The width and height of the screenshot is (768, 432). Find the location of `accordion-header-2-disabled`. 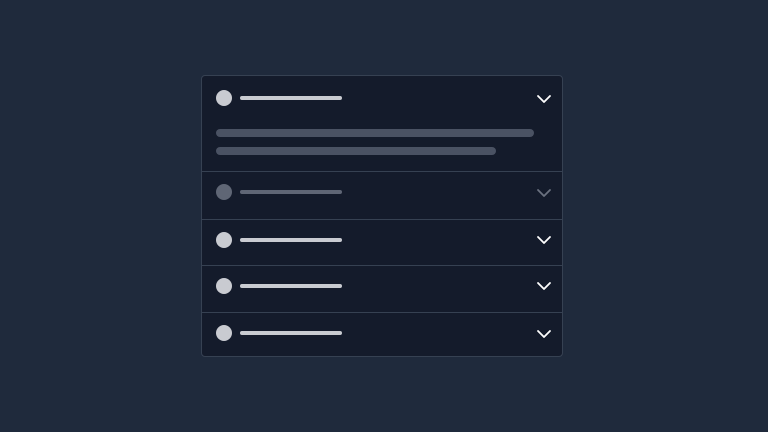

accordion-header-2-disabled is located at coordinates (382, 195).